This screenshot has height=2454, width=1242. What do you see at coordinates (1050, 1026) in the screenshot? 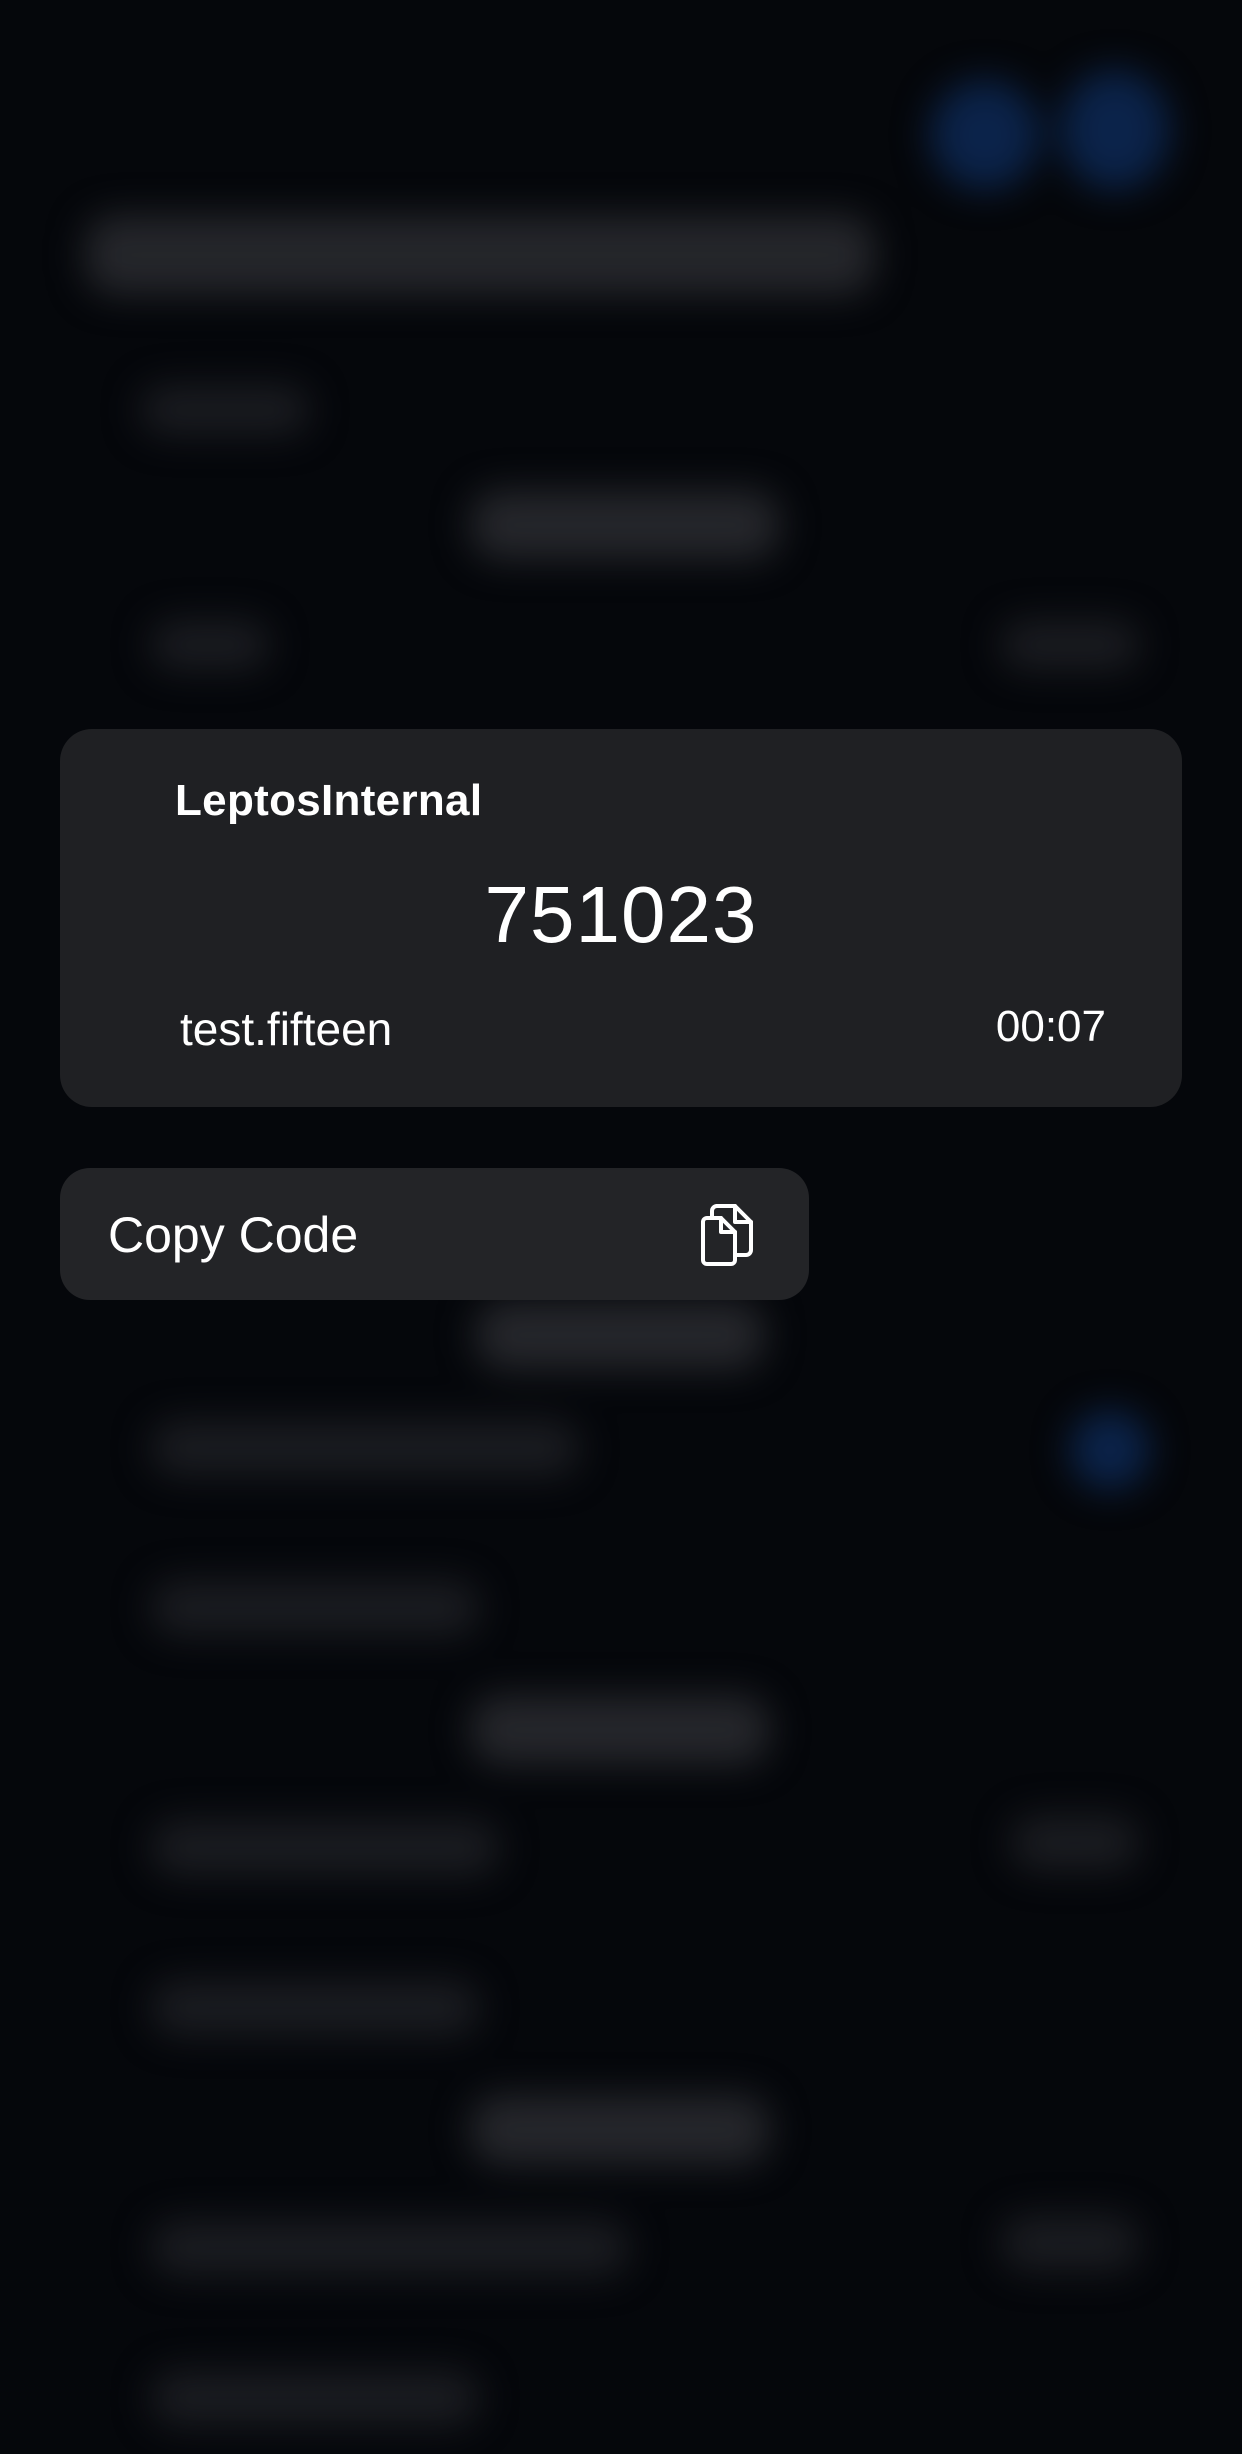
I see `countdown-timer: 00:07` at bounding box center [1050, 1026].